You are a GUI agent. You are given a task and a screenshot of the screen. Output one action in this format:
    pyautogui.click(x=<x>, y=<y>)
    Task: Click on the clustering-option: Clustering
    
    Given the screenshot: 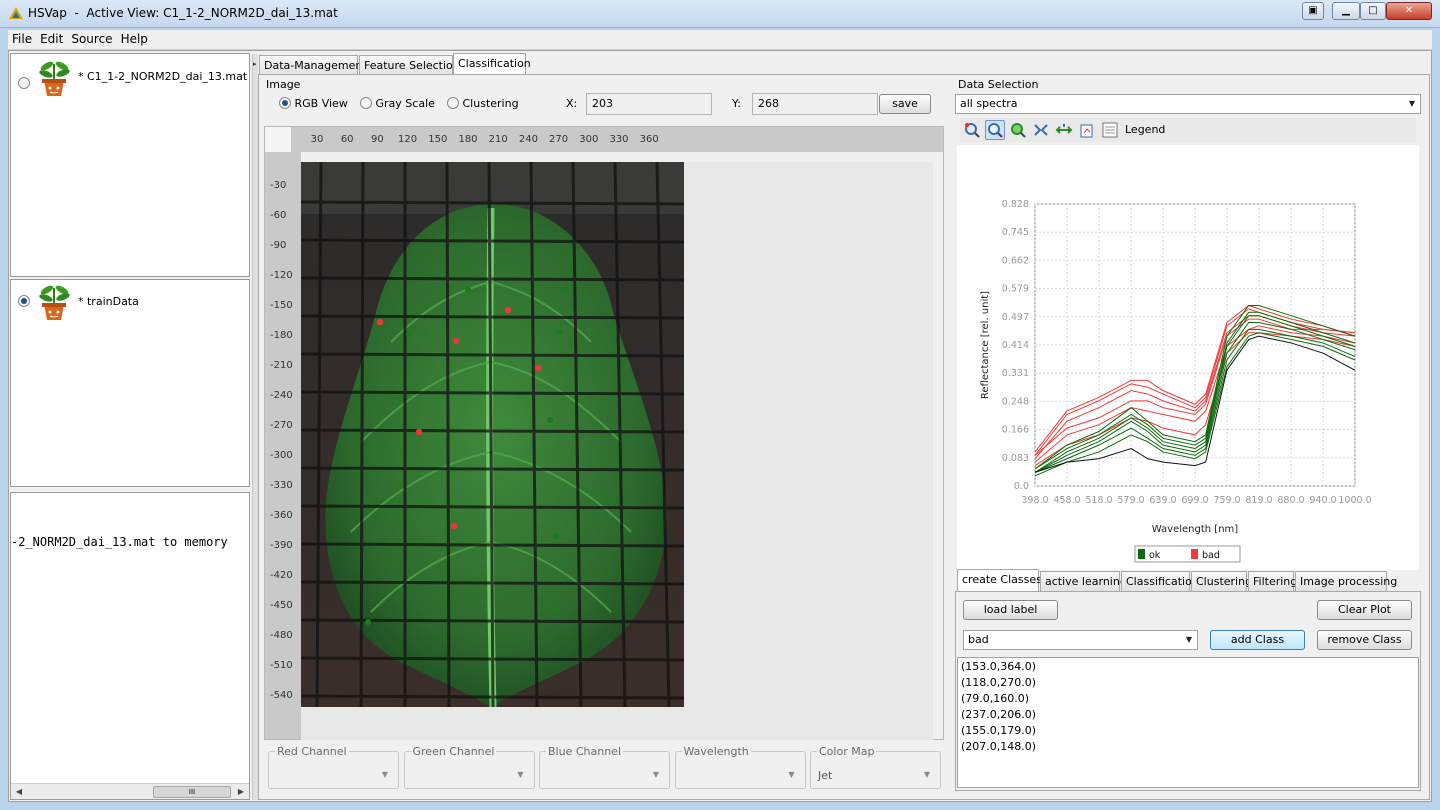 What is the action you would take?
    pyautogui.click(x=483, y=103)
    